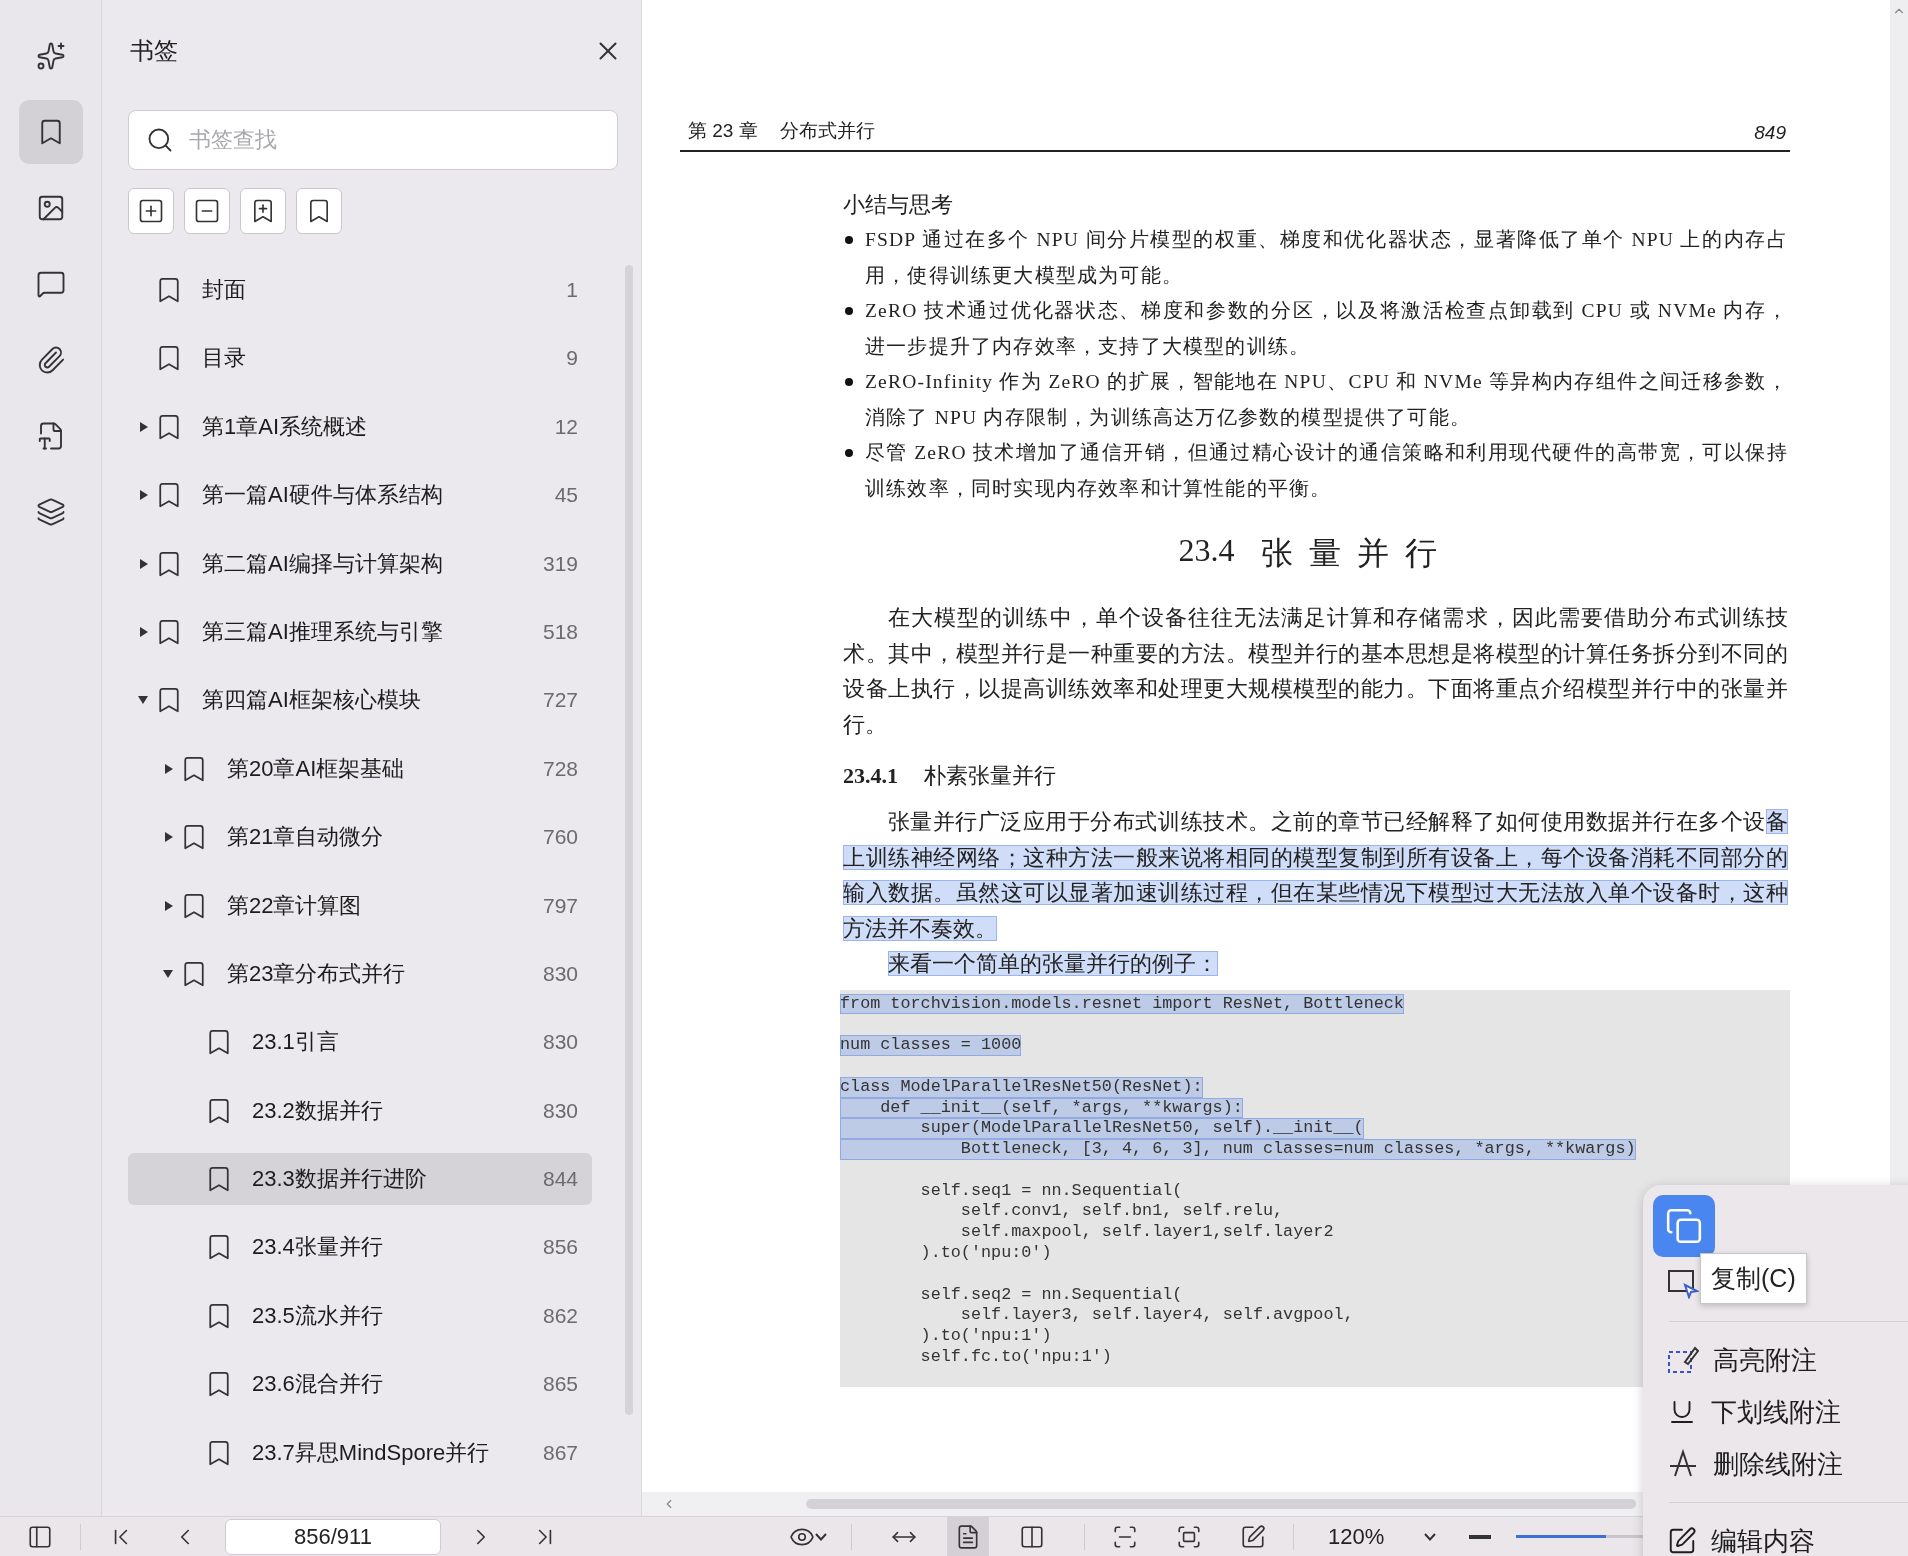  I want to click on collapse-all-icon, so click(207, 211).